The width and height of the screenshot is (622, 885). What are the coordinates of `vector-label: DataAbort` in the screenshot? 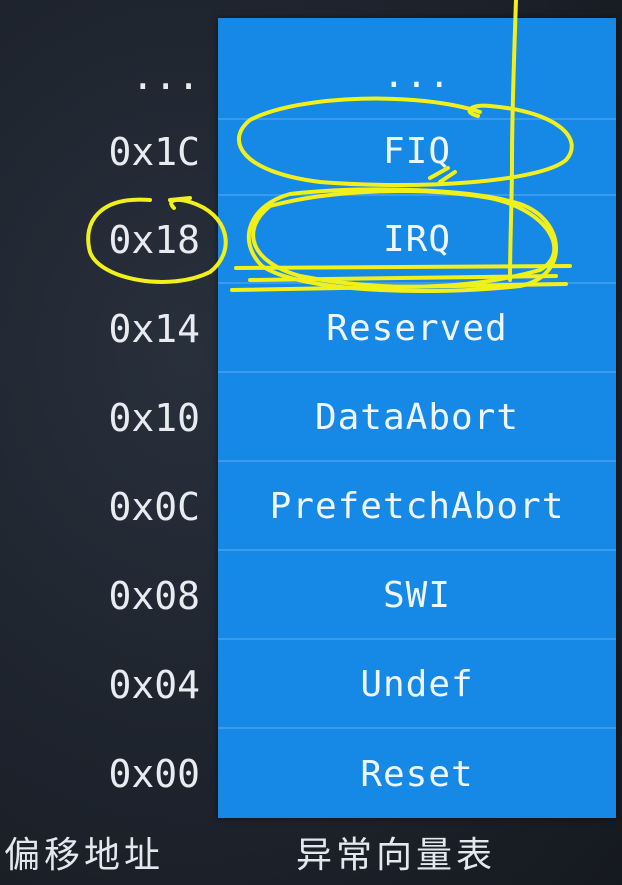 It's located at (417, 417).